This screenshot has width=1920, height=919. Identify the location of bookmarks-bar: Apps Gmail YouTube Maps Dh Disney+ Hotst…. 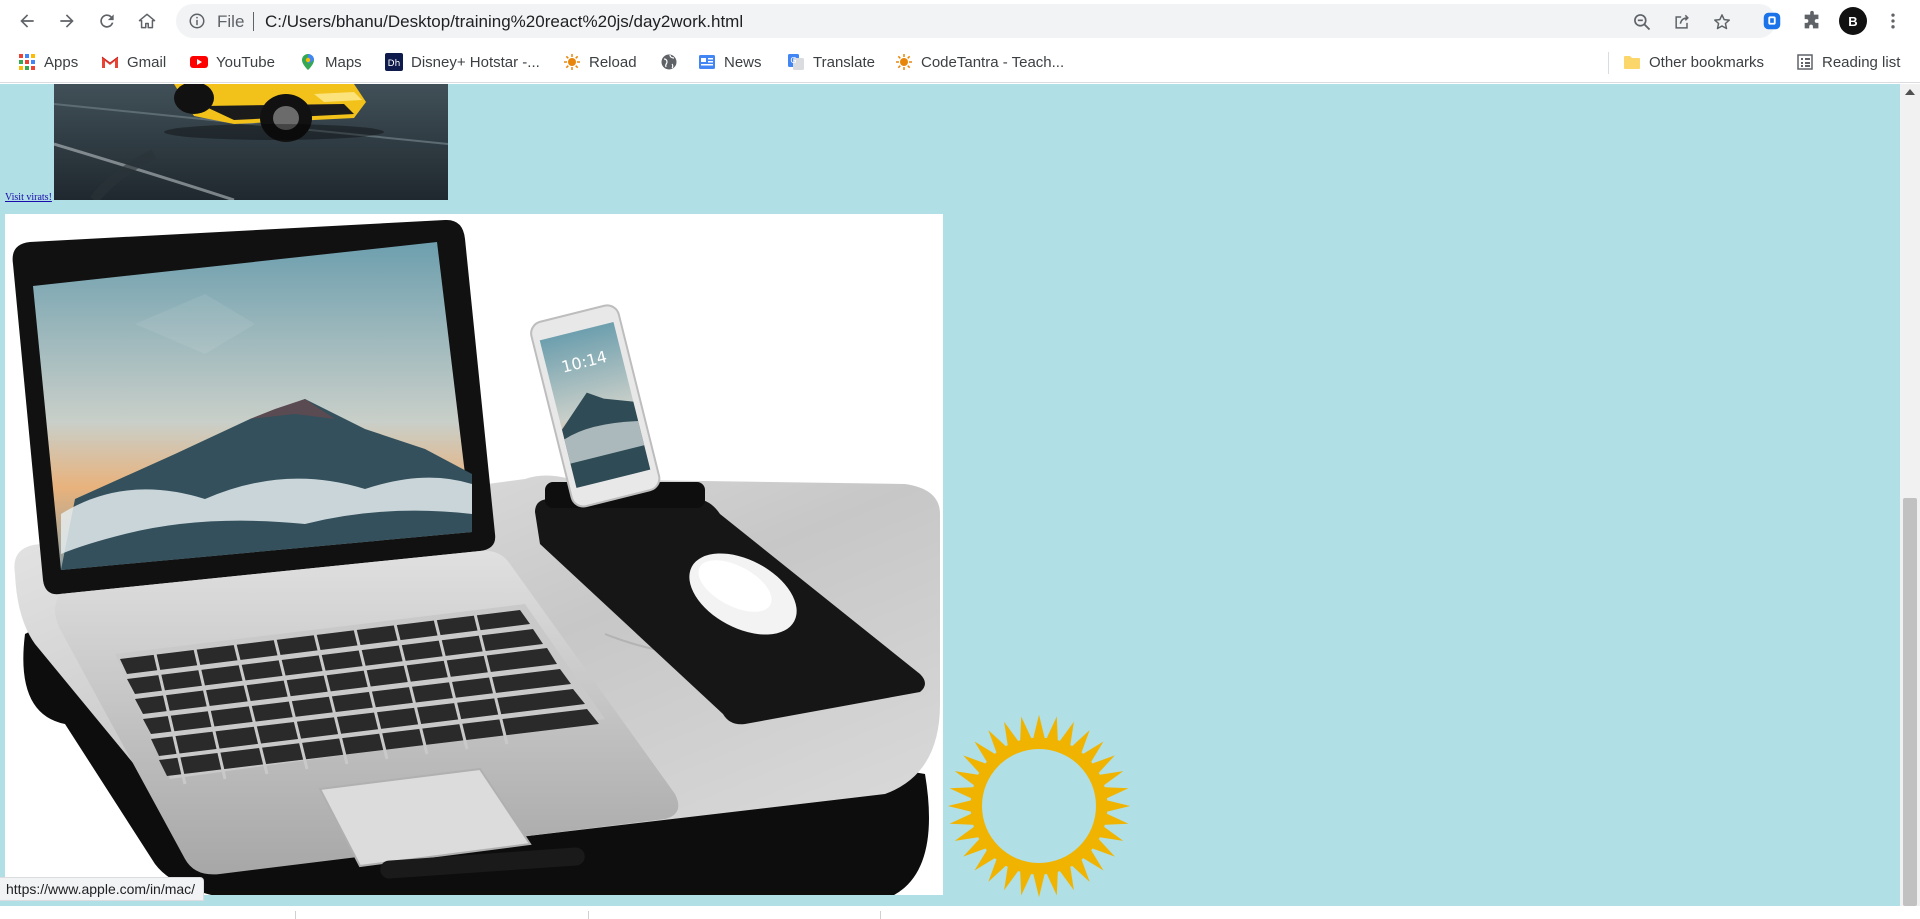
(960, 62).